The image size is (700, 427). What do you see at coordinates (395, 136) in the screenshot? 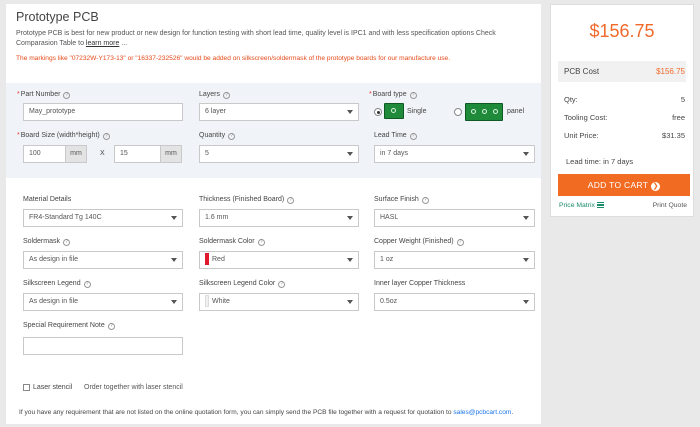
I see `lead-time-label: Lead Time?` at bounding box center [395, 136].